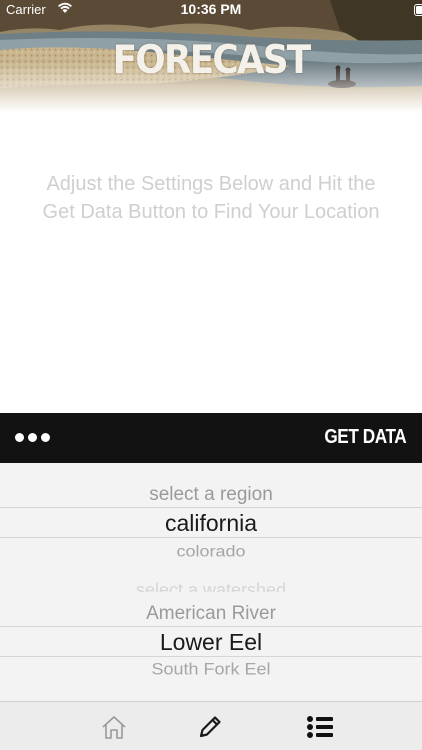  I want to click on header-banner: FORECAST Carrier 10:36 PM, so click(211, 56).